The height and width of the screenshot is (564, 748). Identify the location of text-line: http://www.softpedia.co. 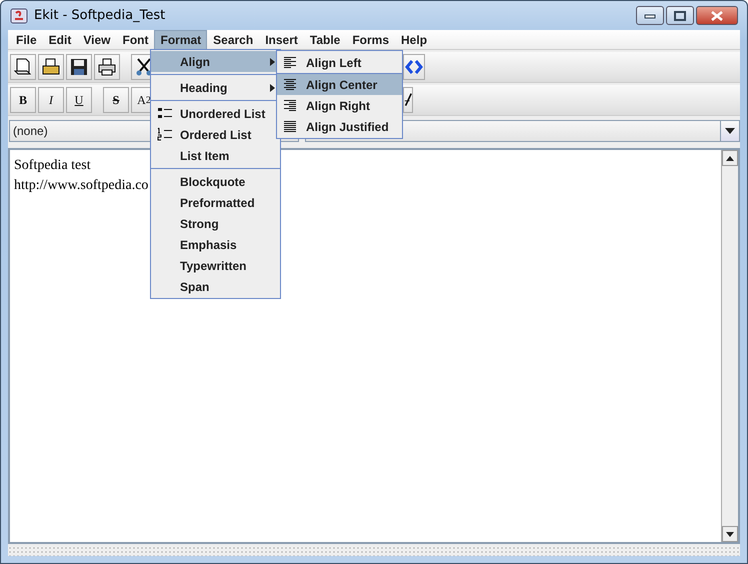
(81, 186).